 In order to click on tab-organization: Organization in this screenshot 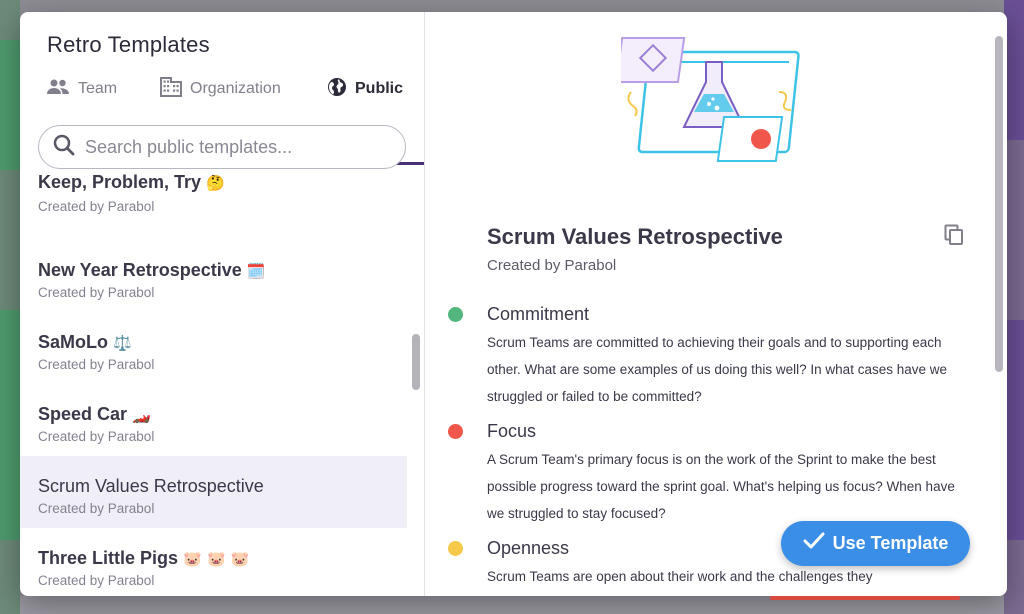, I will do `click(220, 89)`.